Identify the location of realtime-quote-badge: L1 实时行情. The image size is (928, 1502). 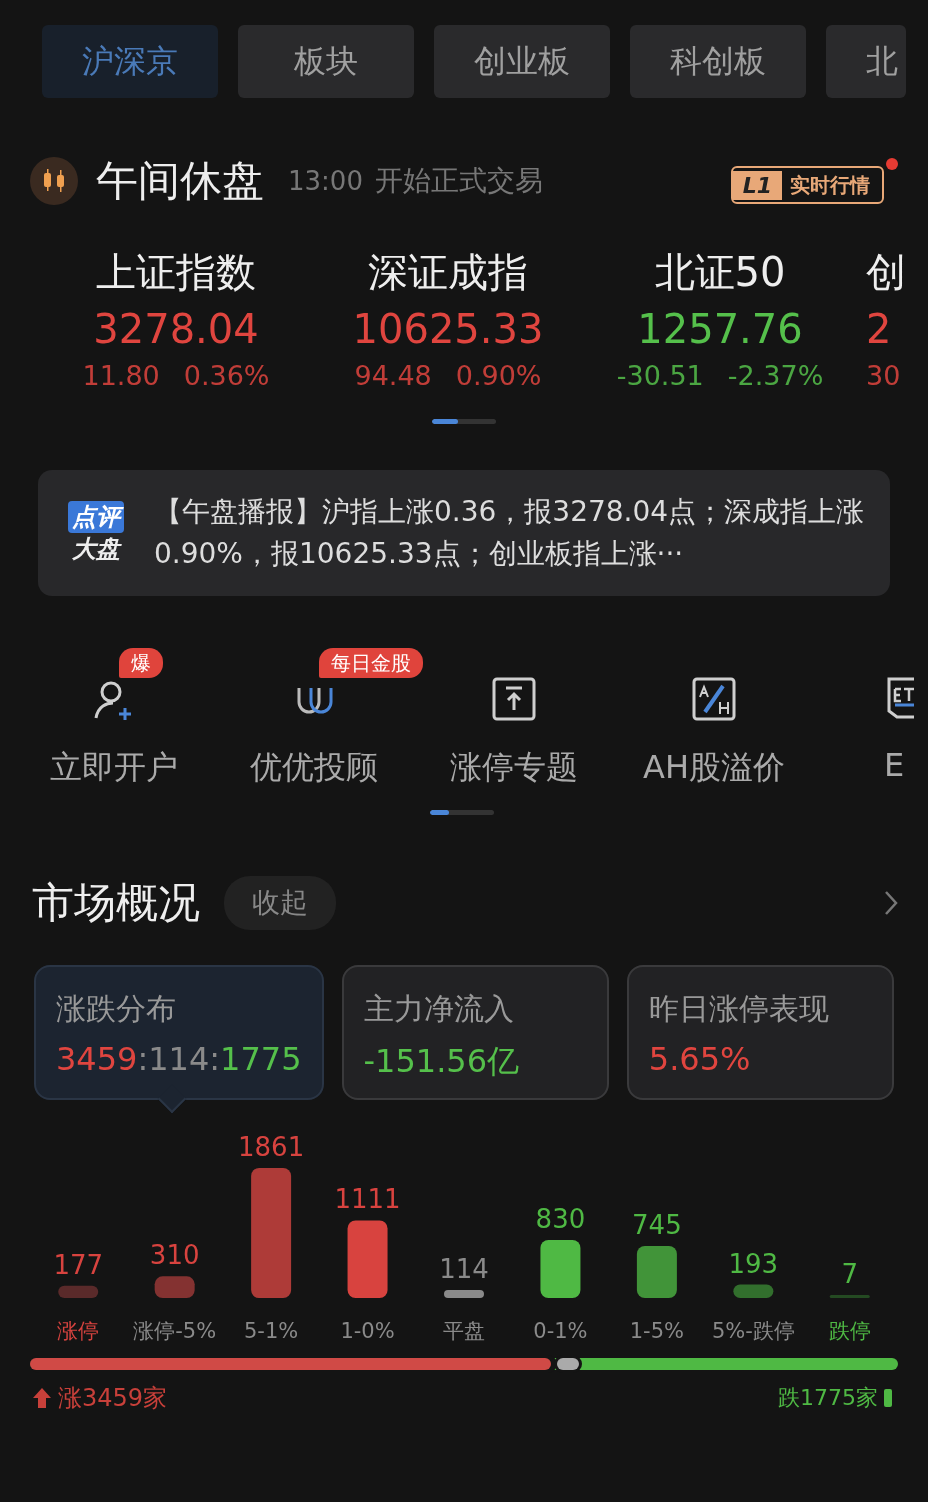
(807, 185).